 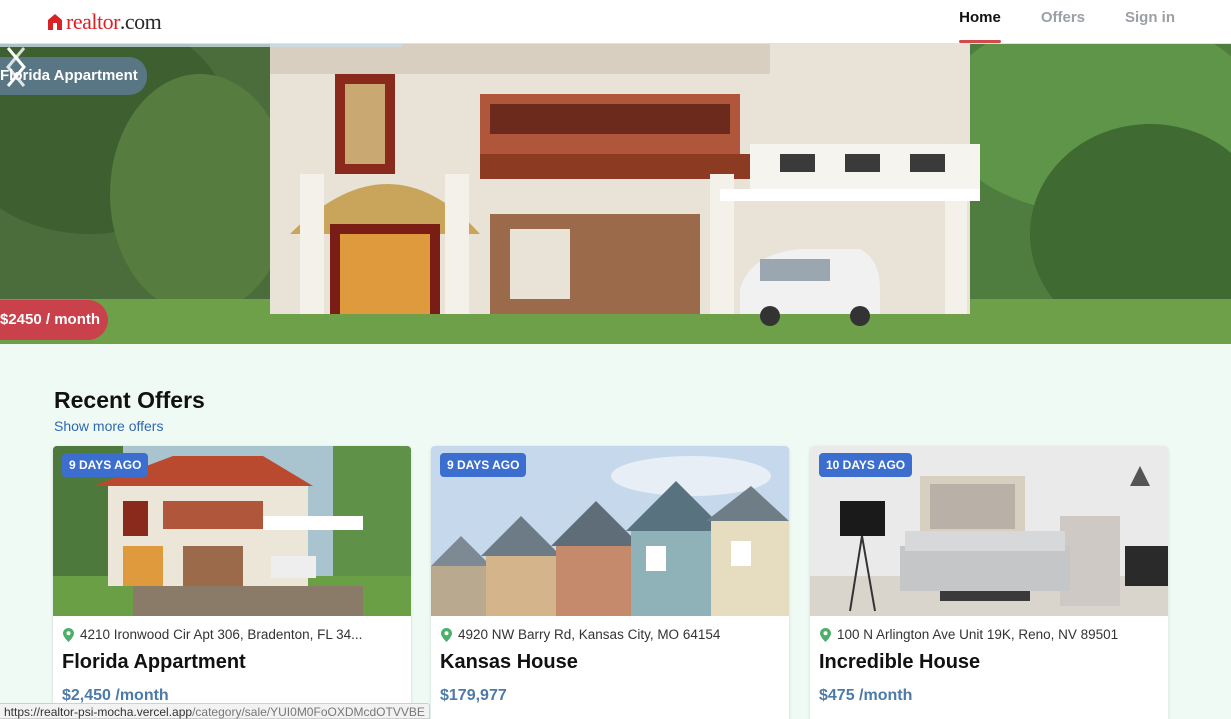 What do you see at coordinates (140, 21) in the screenshot?
I see `logo-text-dotcom: .com` at bounding box center [140, 21].